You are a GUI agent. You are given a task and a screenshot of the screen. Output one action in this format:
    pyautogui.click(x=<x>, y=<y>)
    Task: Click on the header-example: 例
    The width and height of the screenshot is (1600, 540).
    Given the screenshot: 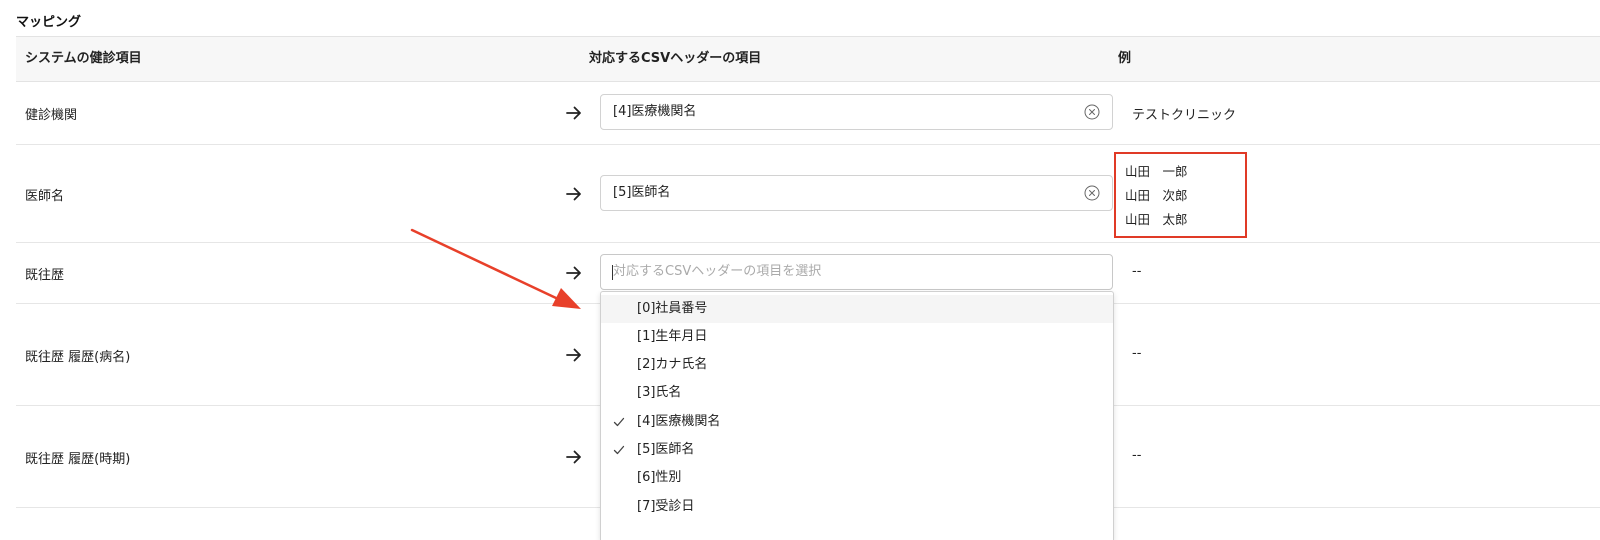 What is the action you would take?
    pyautogui.click(x=1125, y=58)
    